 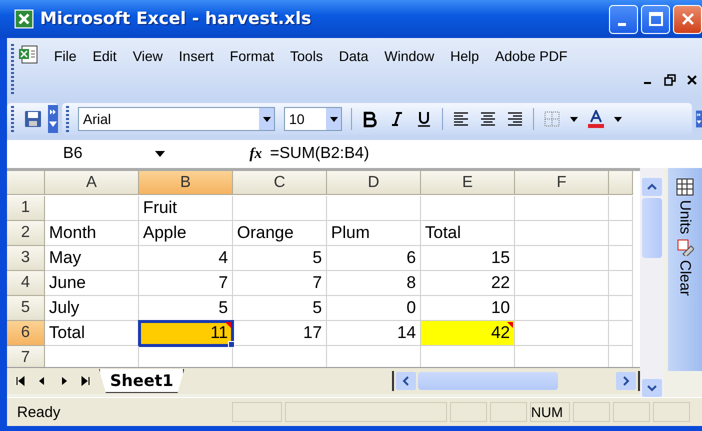 I want to click on bold-icon, so click(x=370, y=119).